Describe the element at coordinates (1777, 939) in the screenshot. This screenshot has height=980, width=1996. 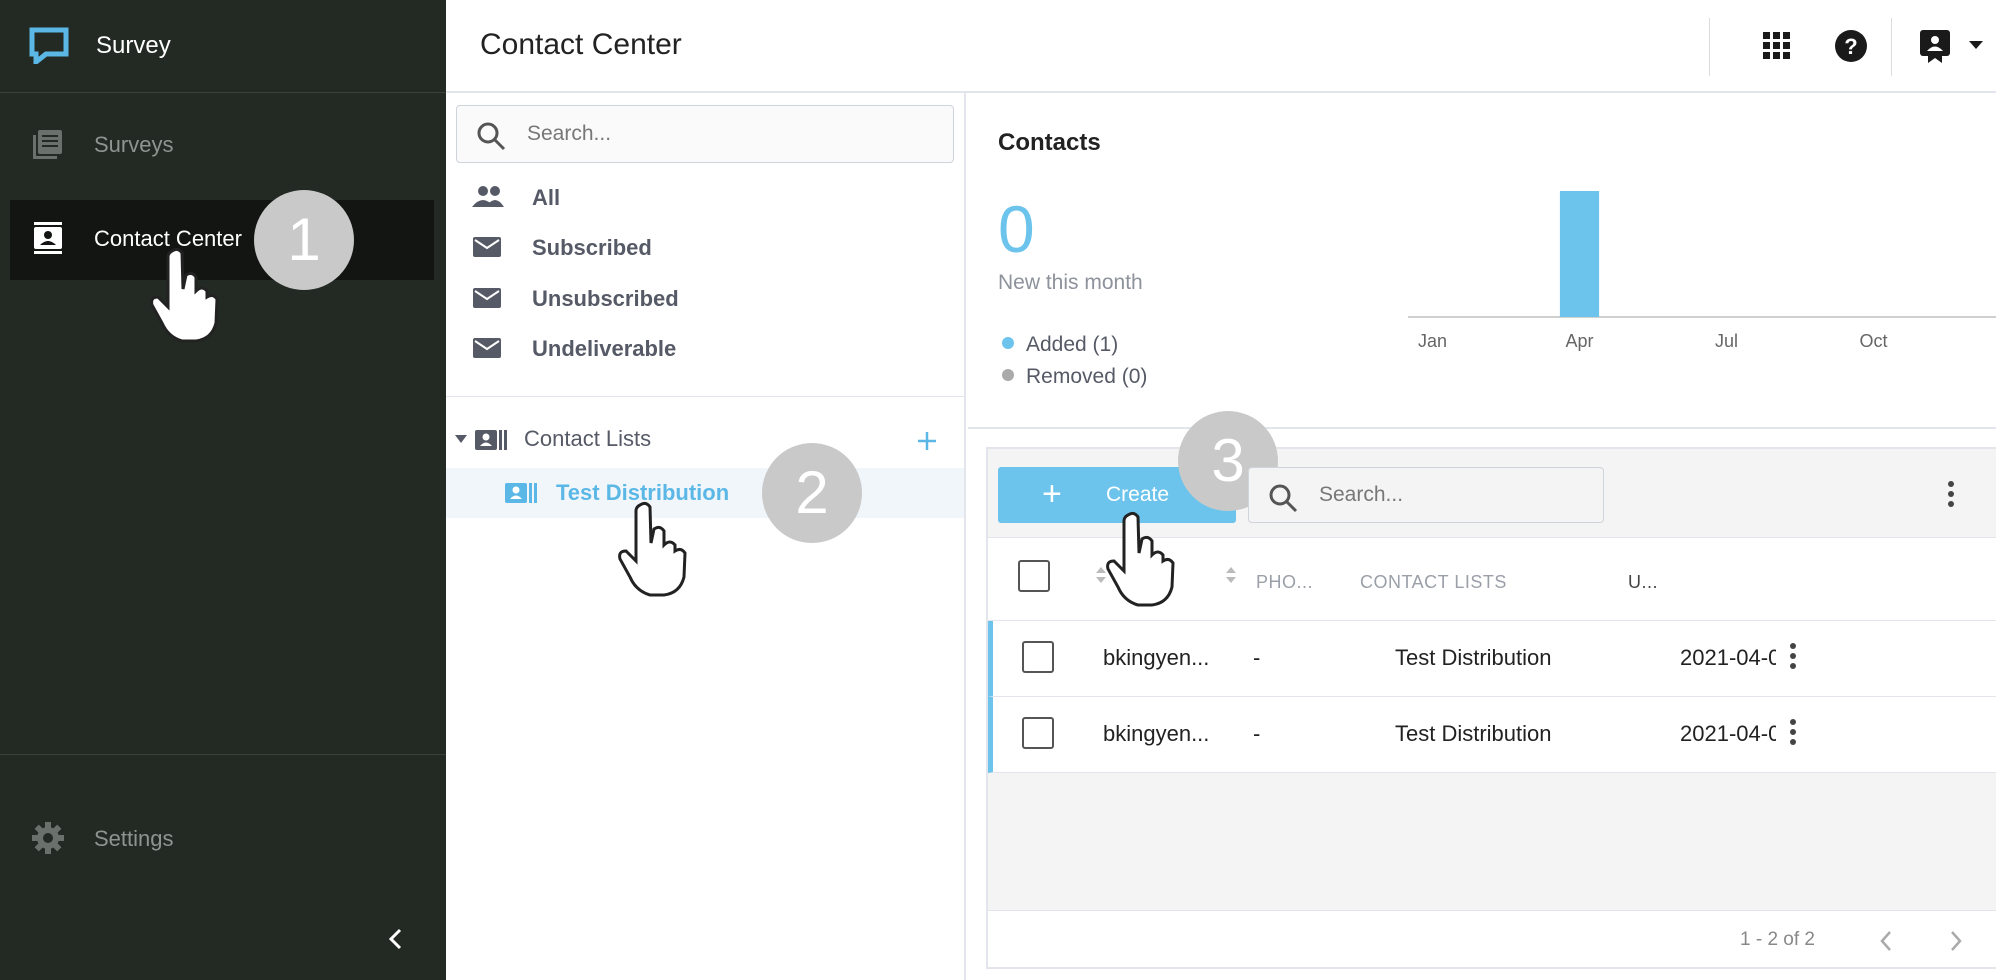
I see `pagination-label: 1 - 2 of 2` at that location.